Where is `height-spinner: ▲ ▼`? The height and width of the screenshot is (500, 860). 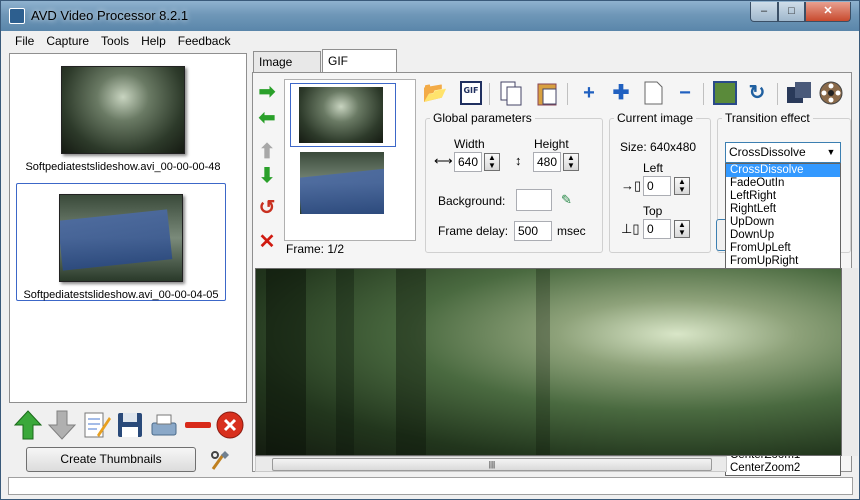 height-spinner: ▲ ▼ is located at coordinates (571, 162).